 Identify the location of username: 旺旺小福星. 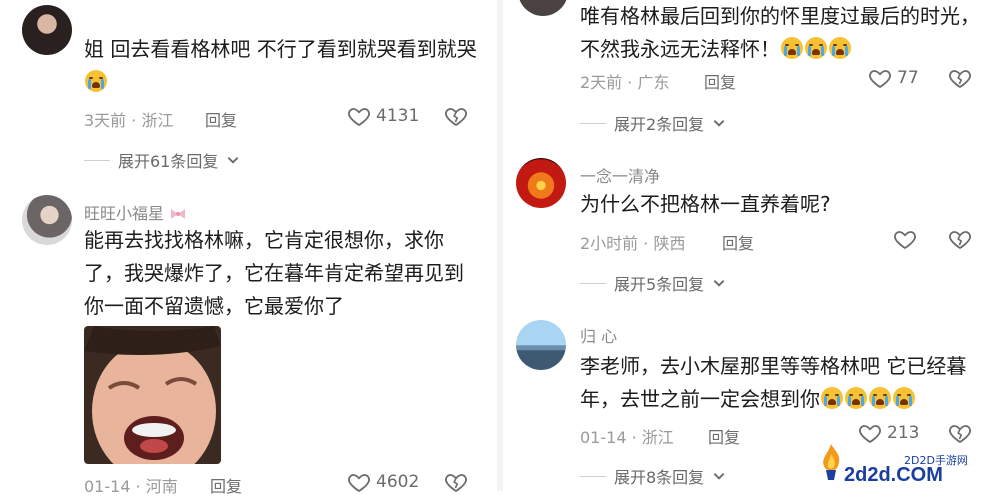
(135, 212).